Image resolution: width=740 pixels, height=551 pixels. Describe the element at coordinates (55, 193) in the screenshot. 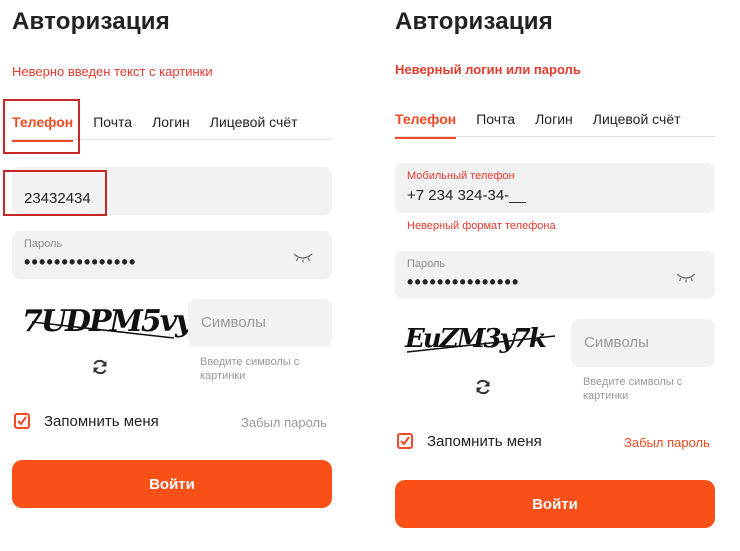

I see `highlight-frame-phone` at that location.